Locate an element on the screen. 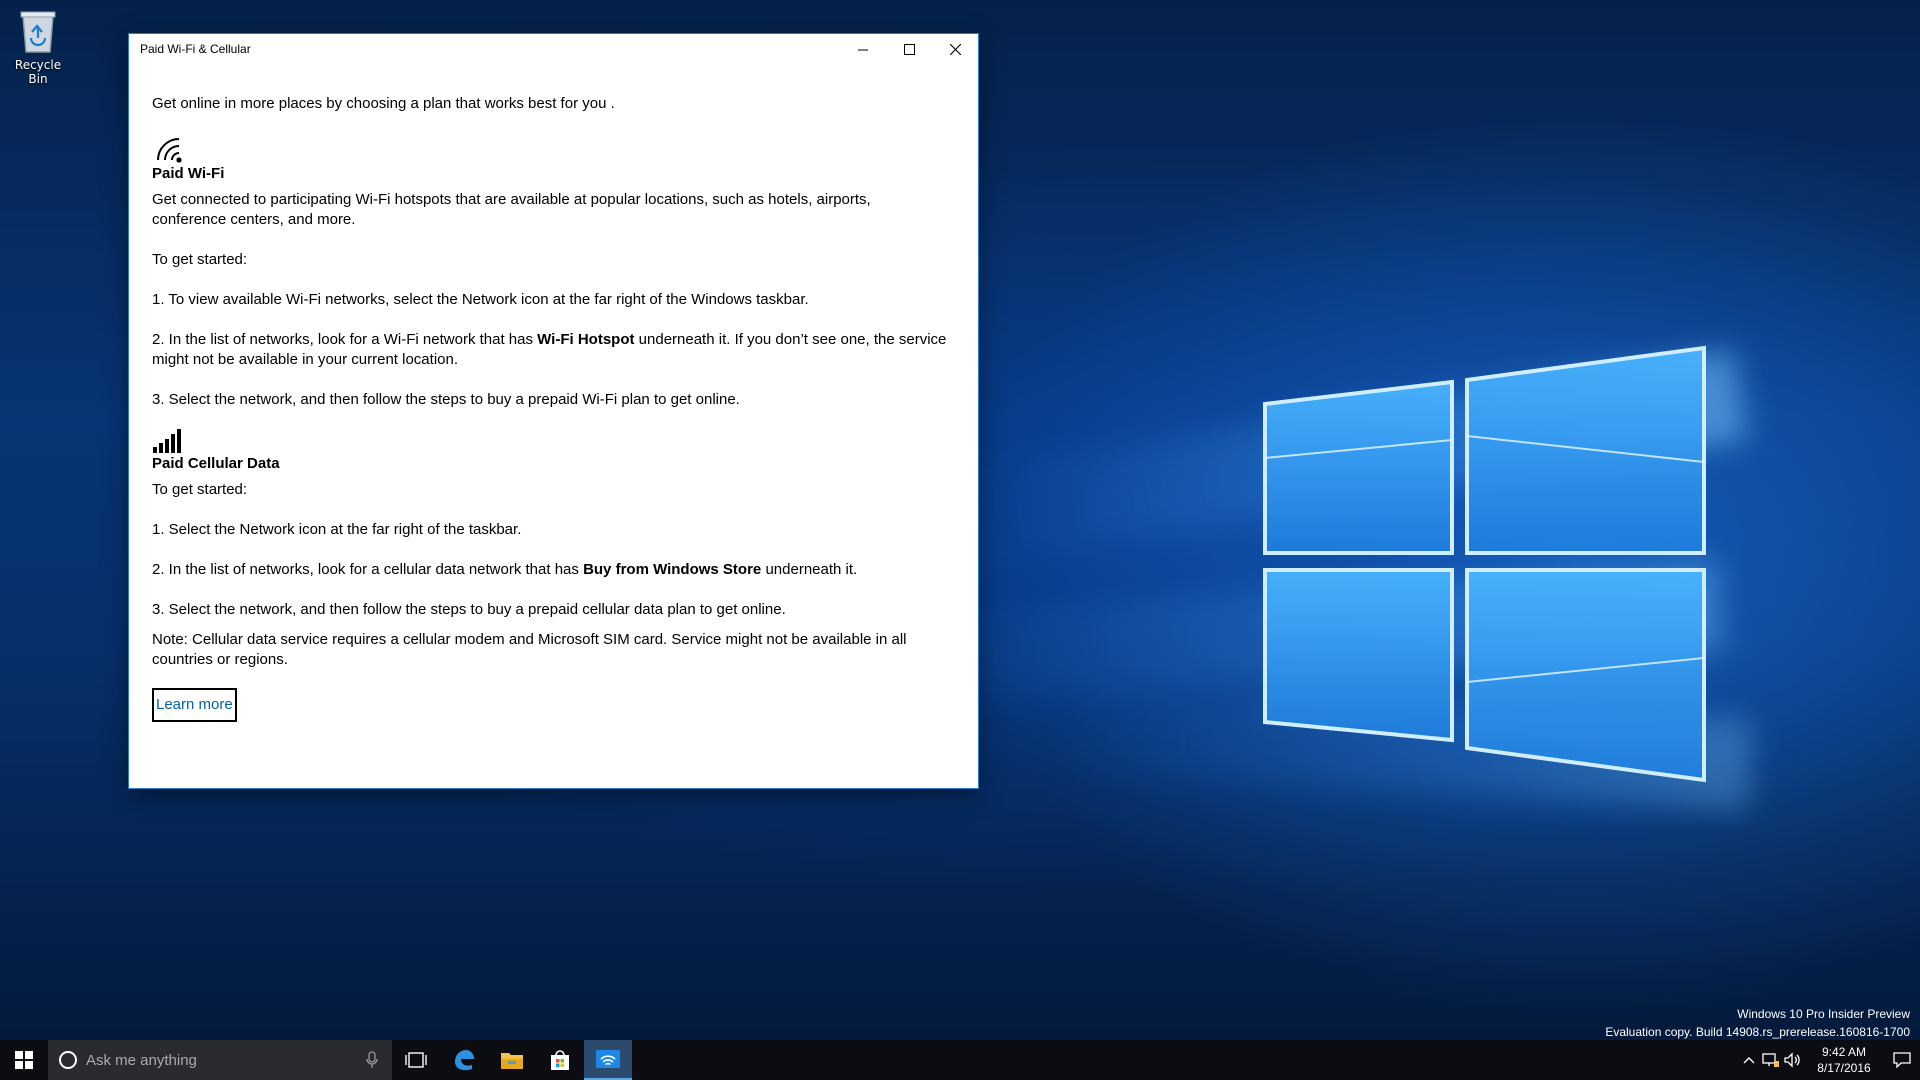 This screenshot has width=1920, height=1080. file-explorer-button is located at coordinates (512, 1060).